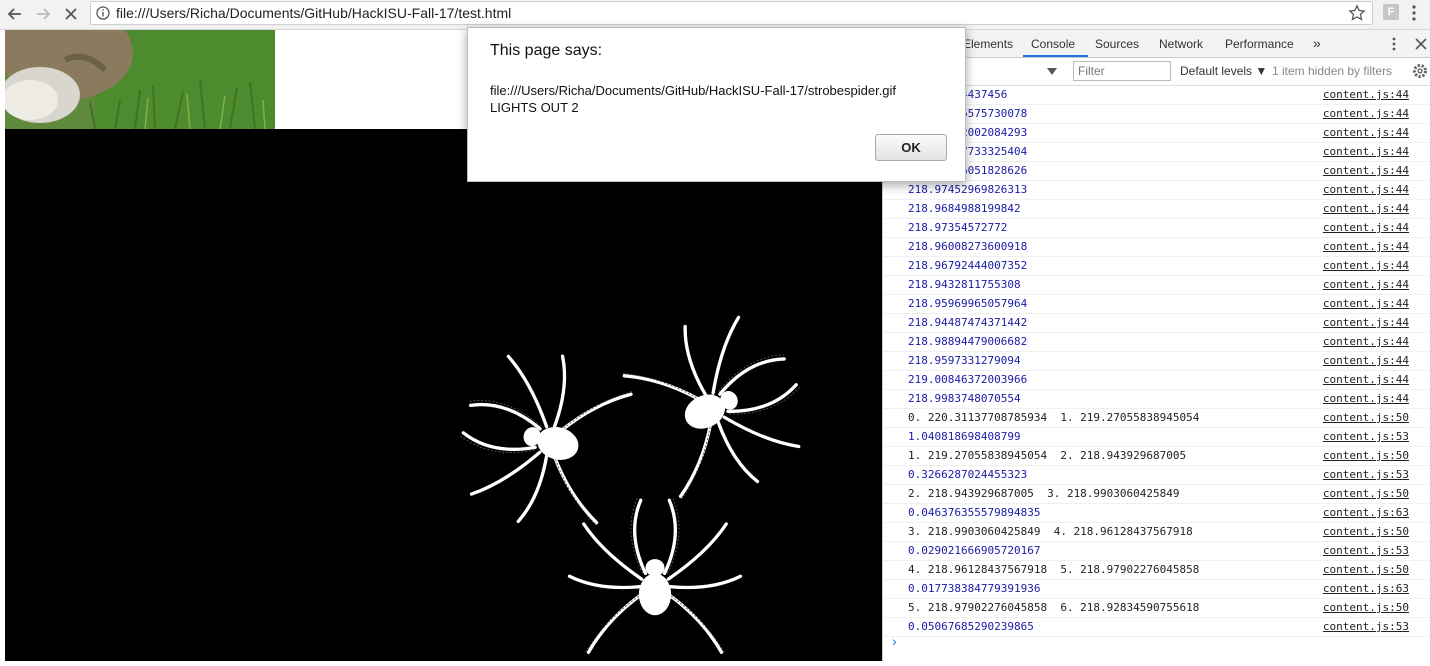 The image size is (1430, 666). What do you see at coordinates (974, 512) in the screenshot?
I see `console-message-text: 0.046376355579894835` at bounding box center [974, 512].